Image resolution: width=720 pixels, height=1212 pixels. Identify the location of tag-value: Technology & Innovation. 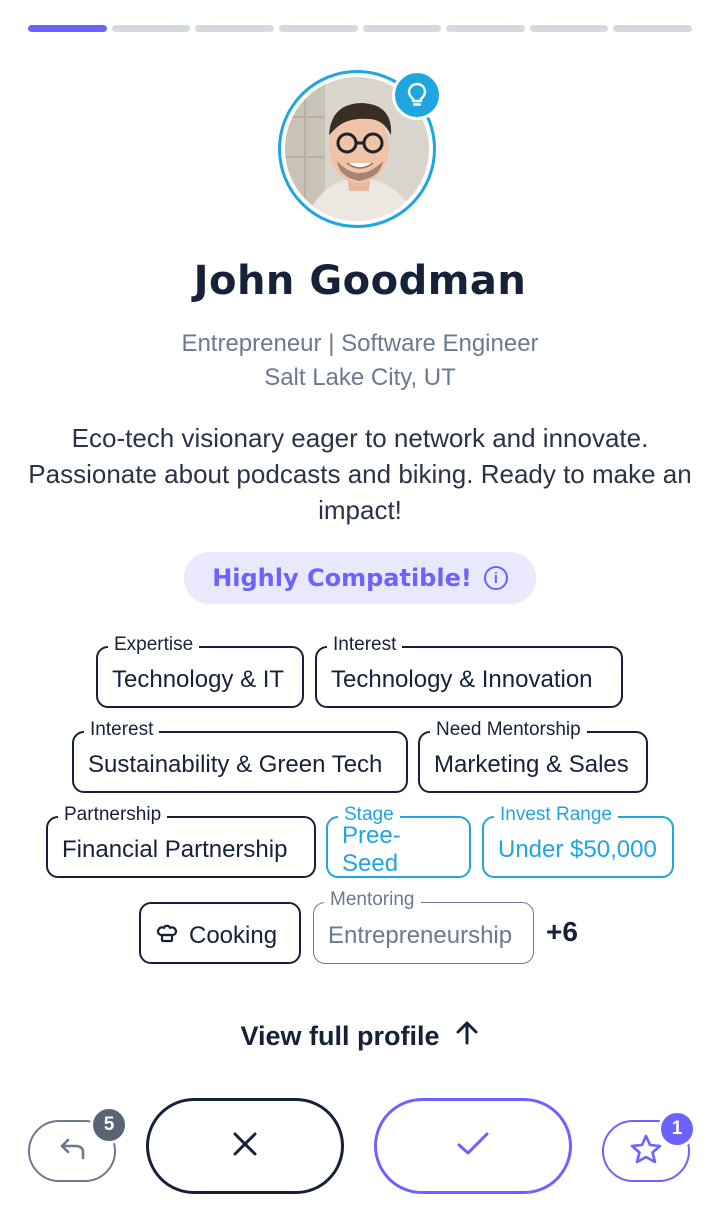
(462, 679).